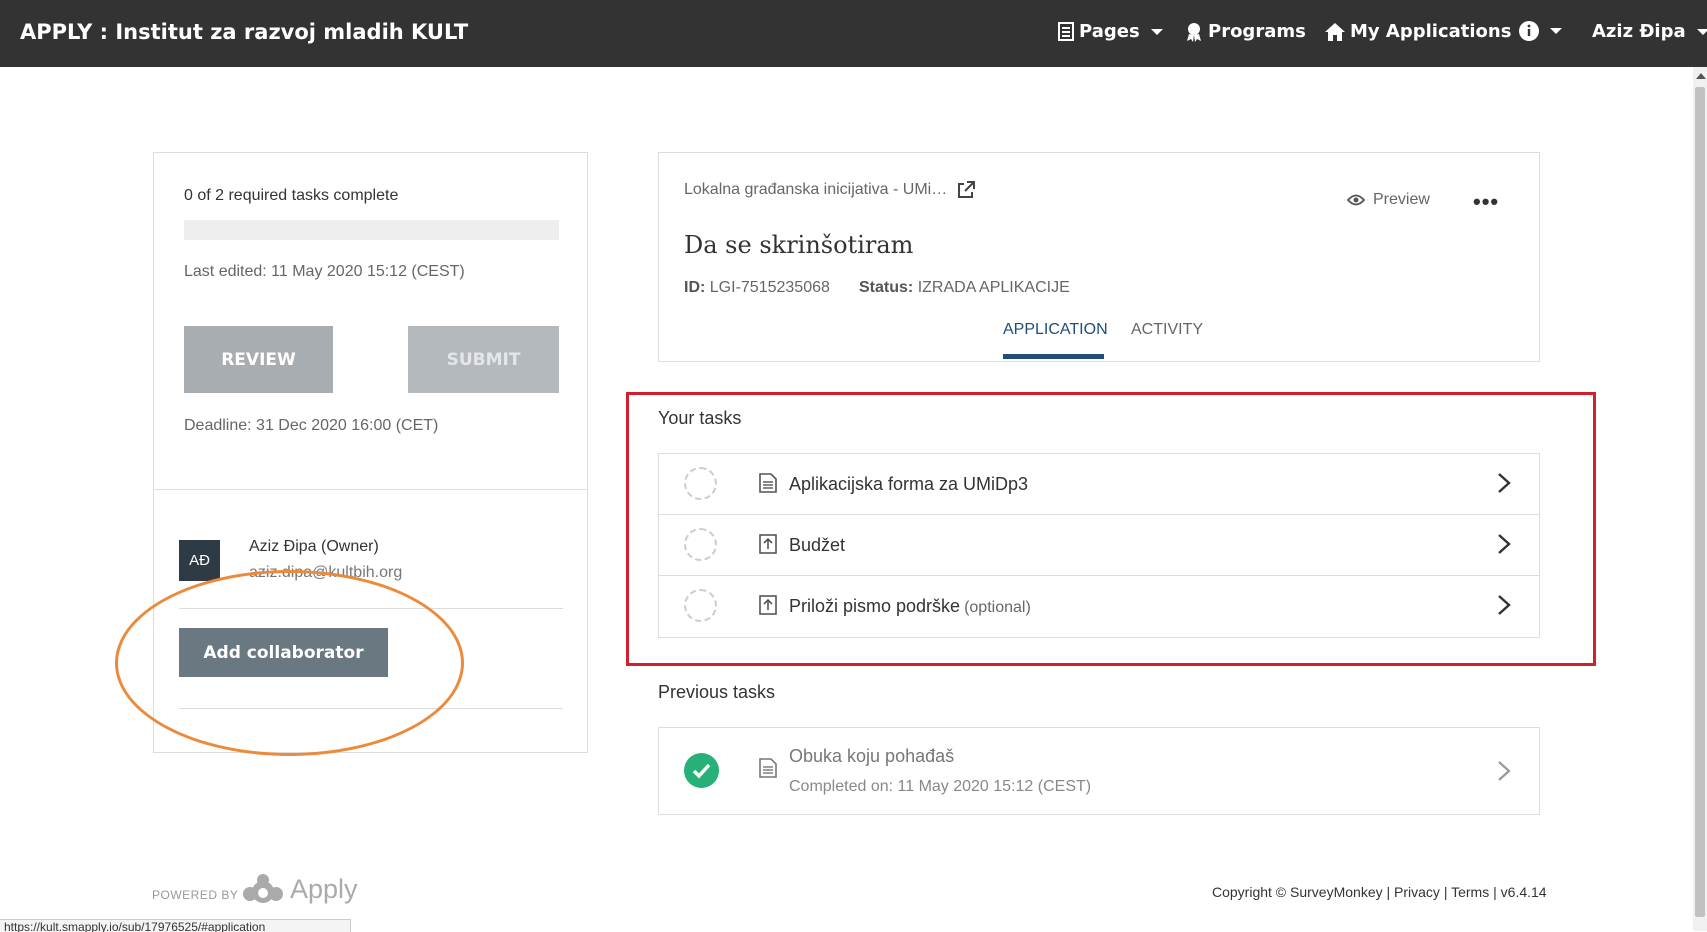 This screenshot has height=932, width=1707. Describe the element at coordinates (1701, 76) in the screenshot. I see `scroll-up-arrow-icon` at that location.